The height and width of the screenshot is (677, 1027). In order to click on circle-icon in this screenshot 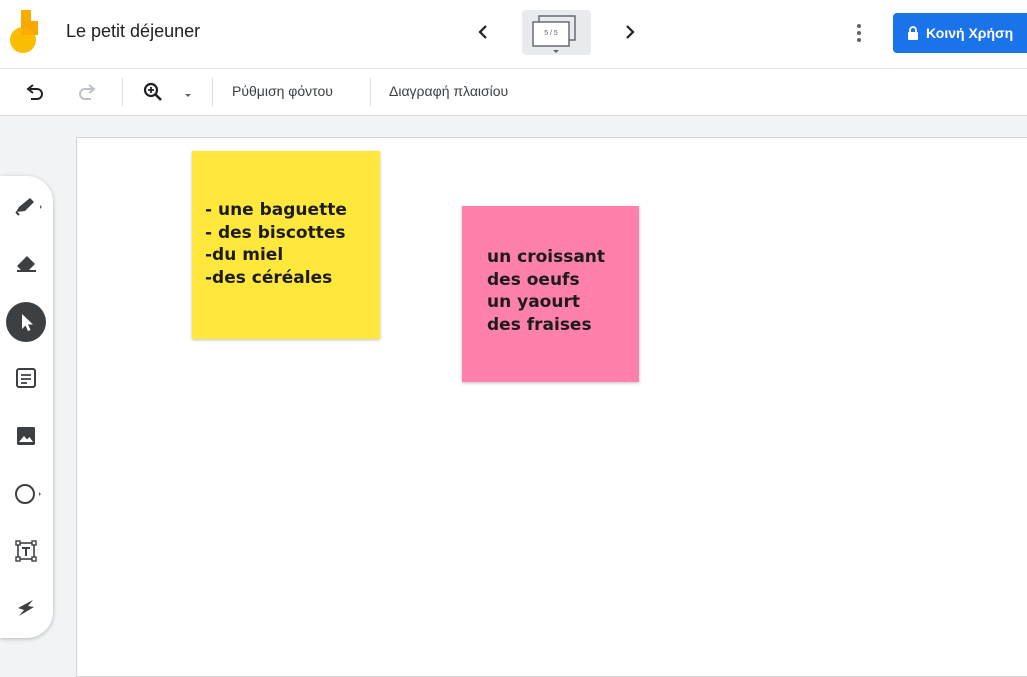, I will do `click(28, 494)`.